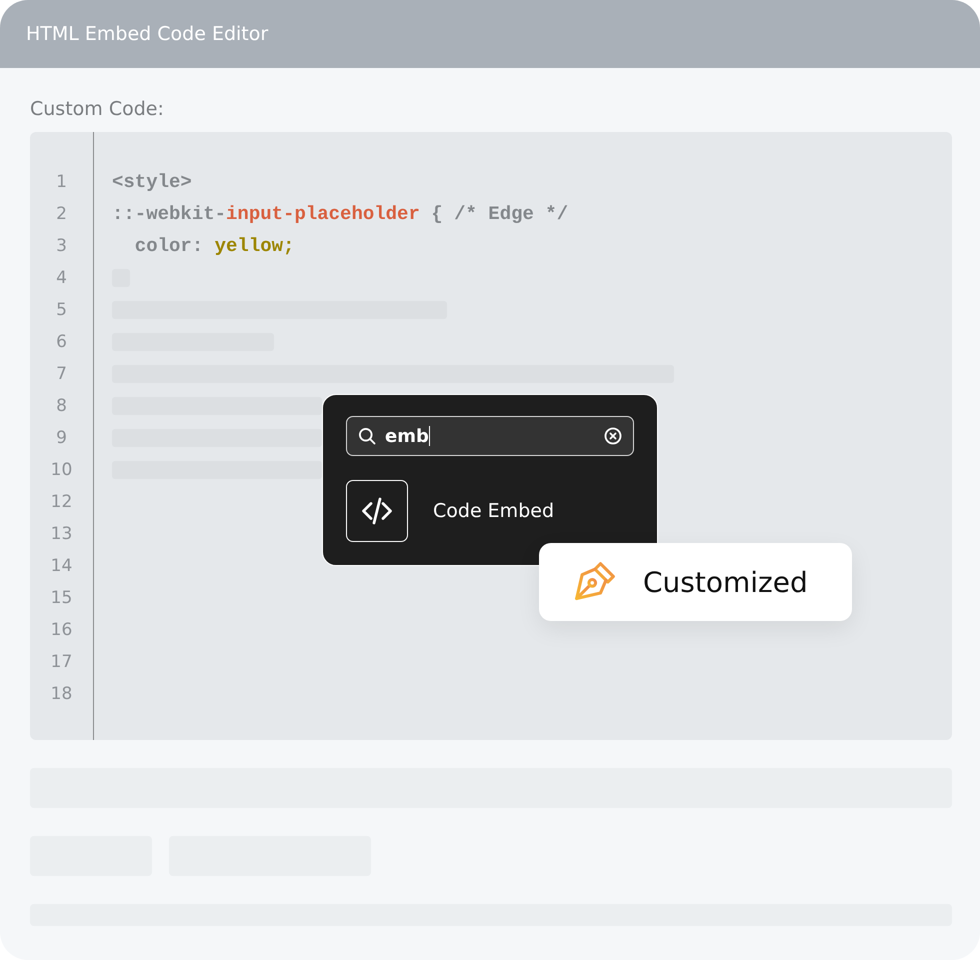 The width and height of the screenshot is (980, 960). I want to click on search-input: emb, so click(490, 436).